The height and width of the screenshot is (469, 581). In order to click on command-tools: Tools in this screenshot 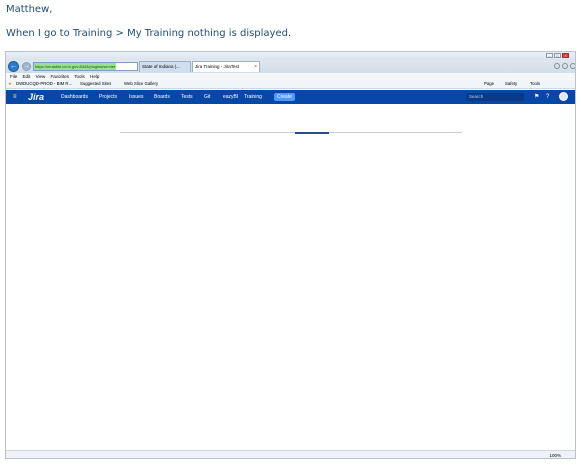, I will do `click(535, 84)`.